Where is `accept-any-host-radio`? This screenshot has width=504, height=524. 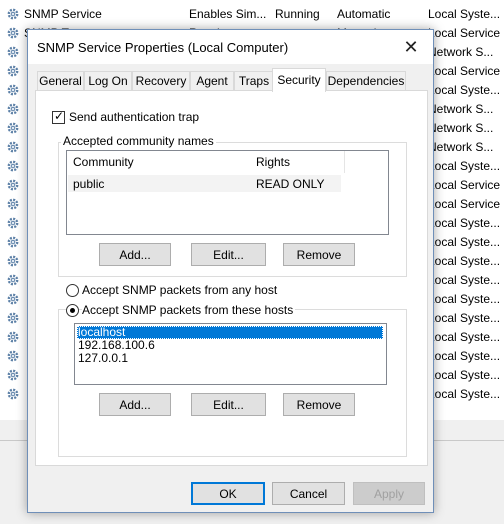 accept-any-host-radio is located at coordinates (72, 290).